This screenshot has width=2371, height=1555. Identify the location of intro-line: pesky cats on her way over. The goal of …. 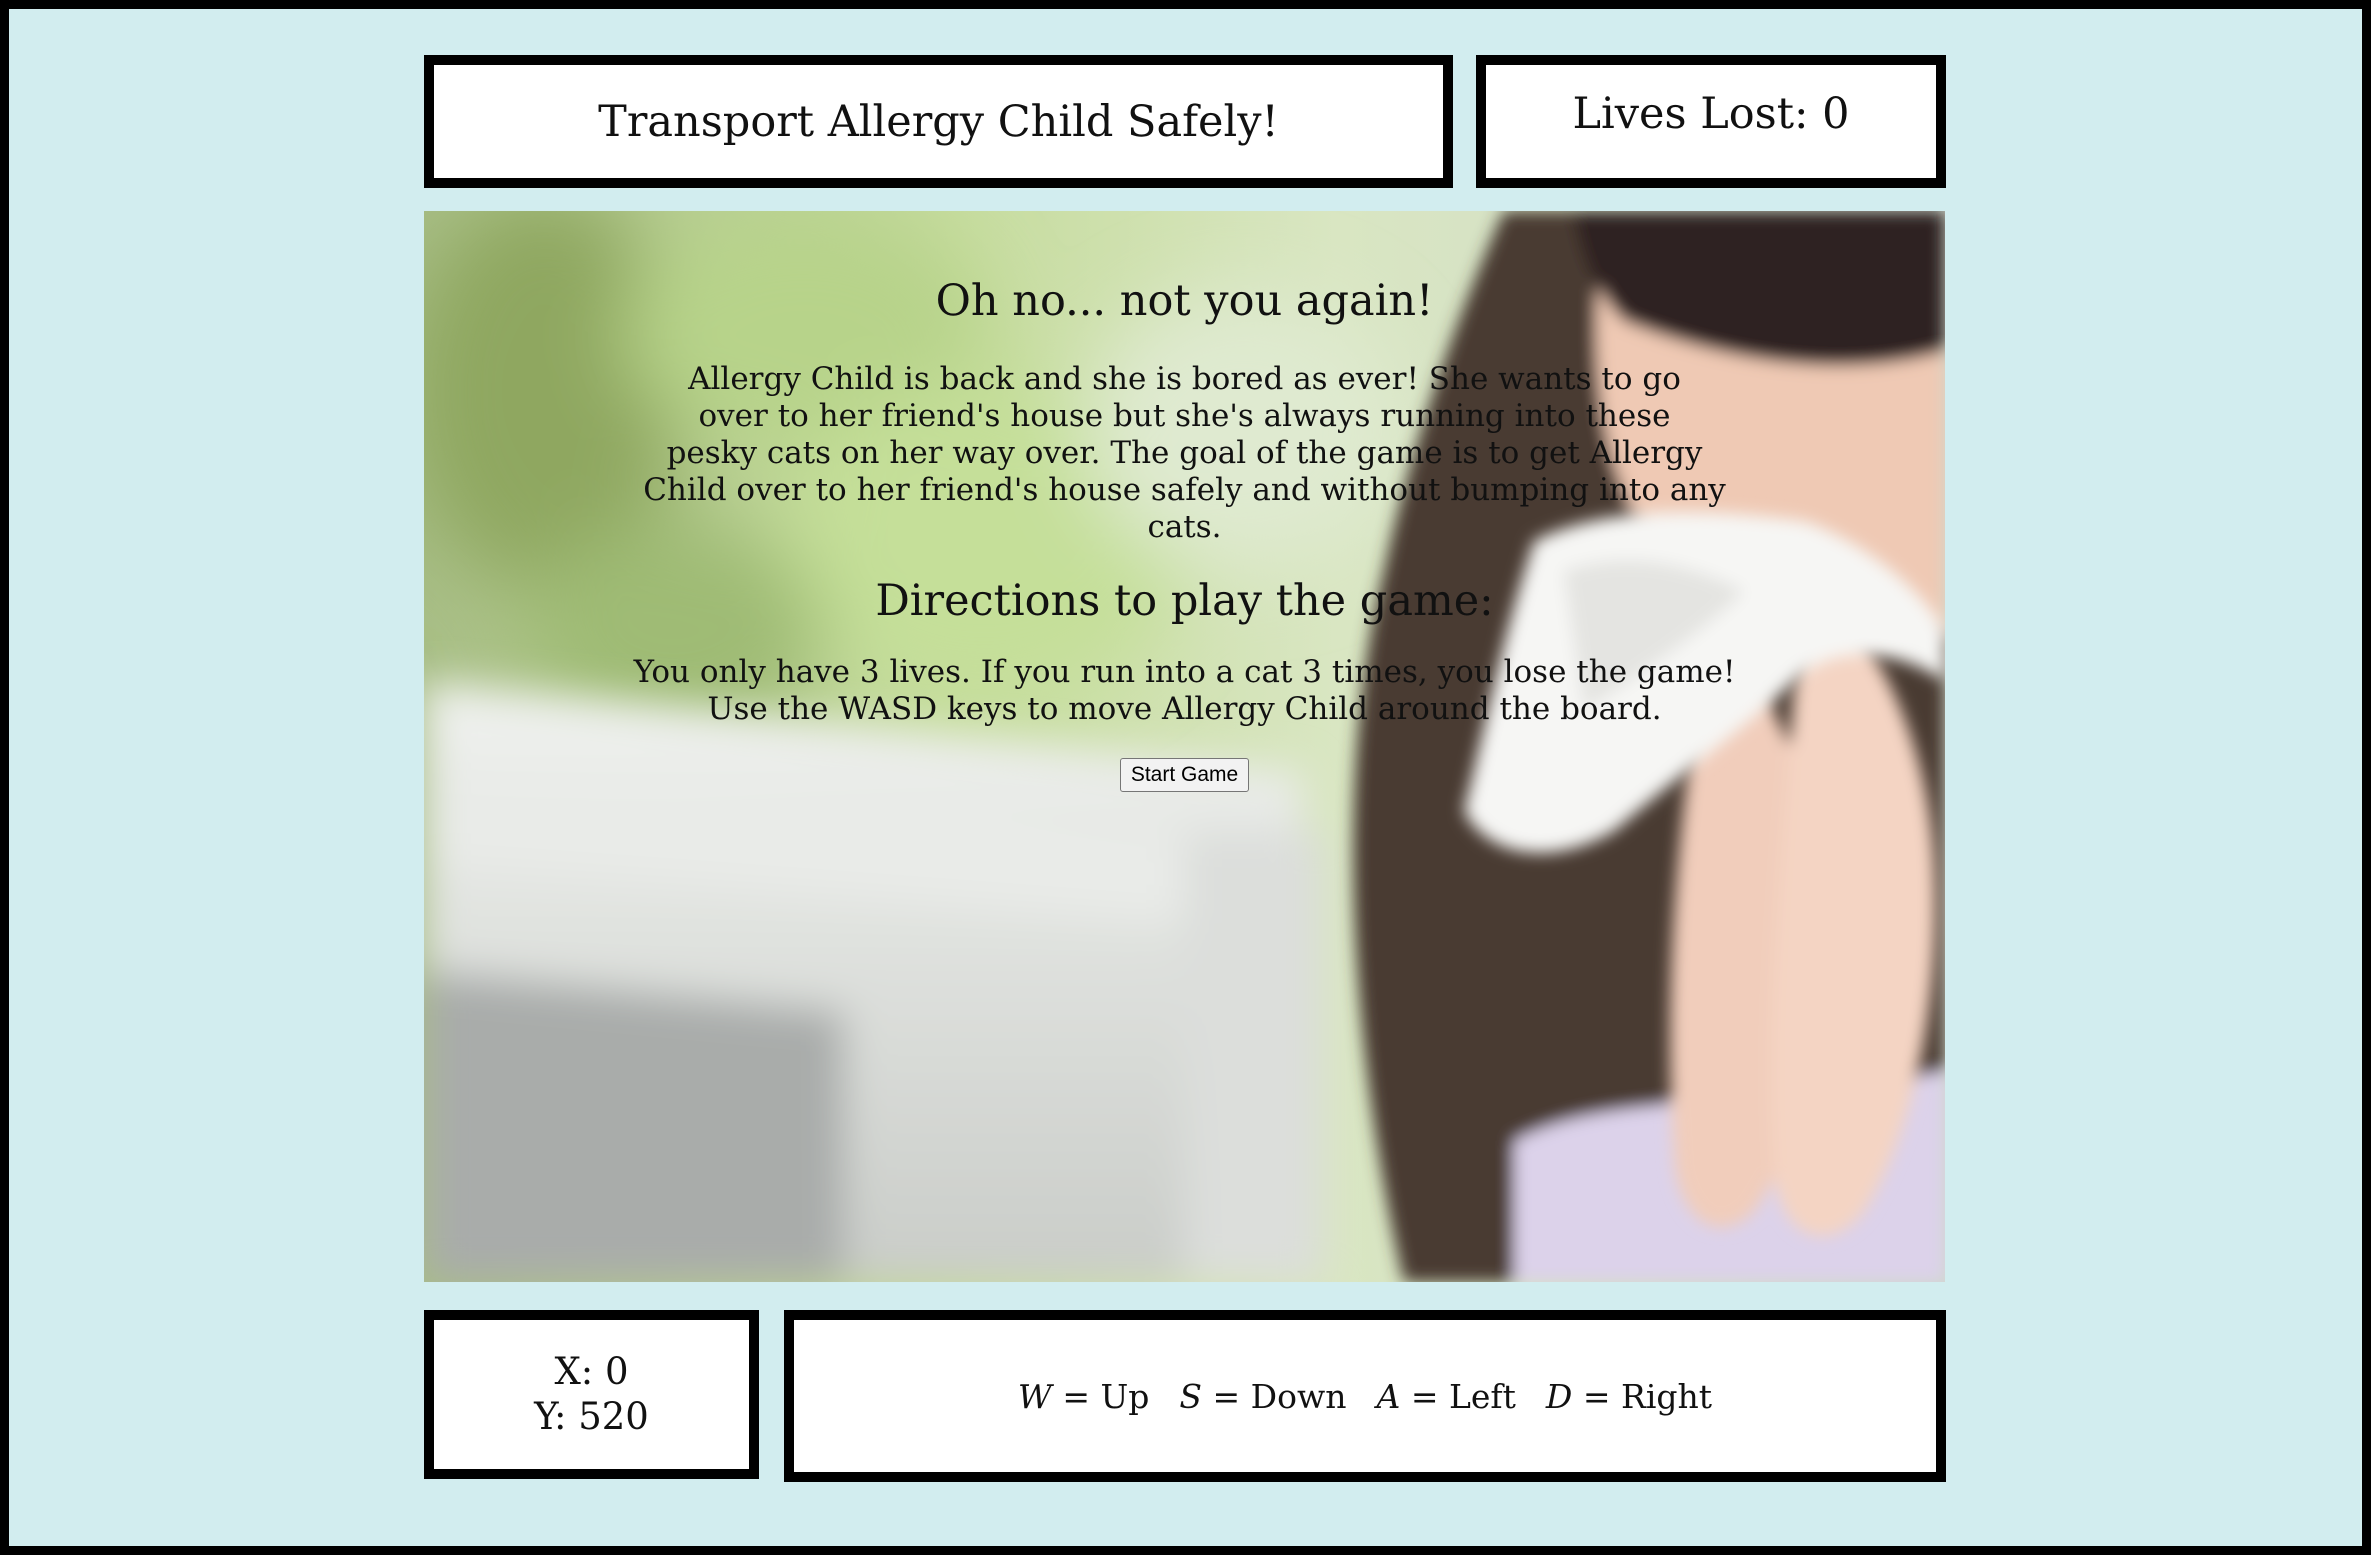
(1184, 453).